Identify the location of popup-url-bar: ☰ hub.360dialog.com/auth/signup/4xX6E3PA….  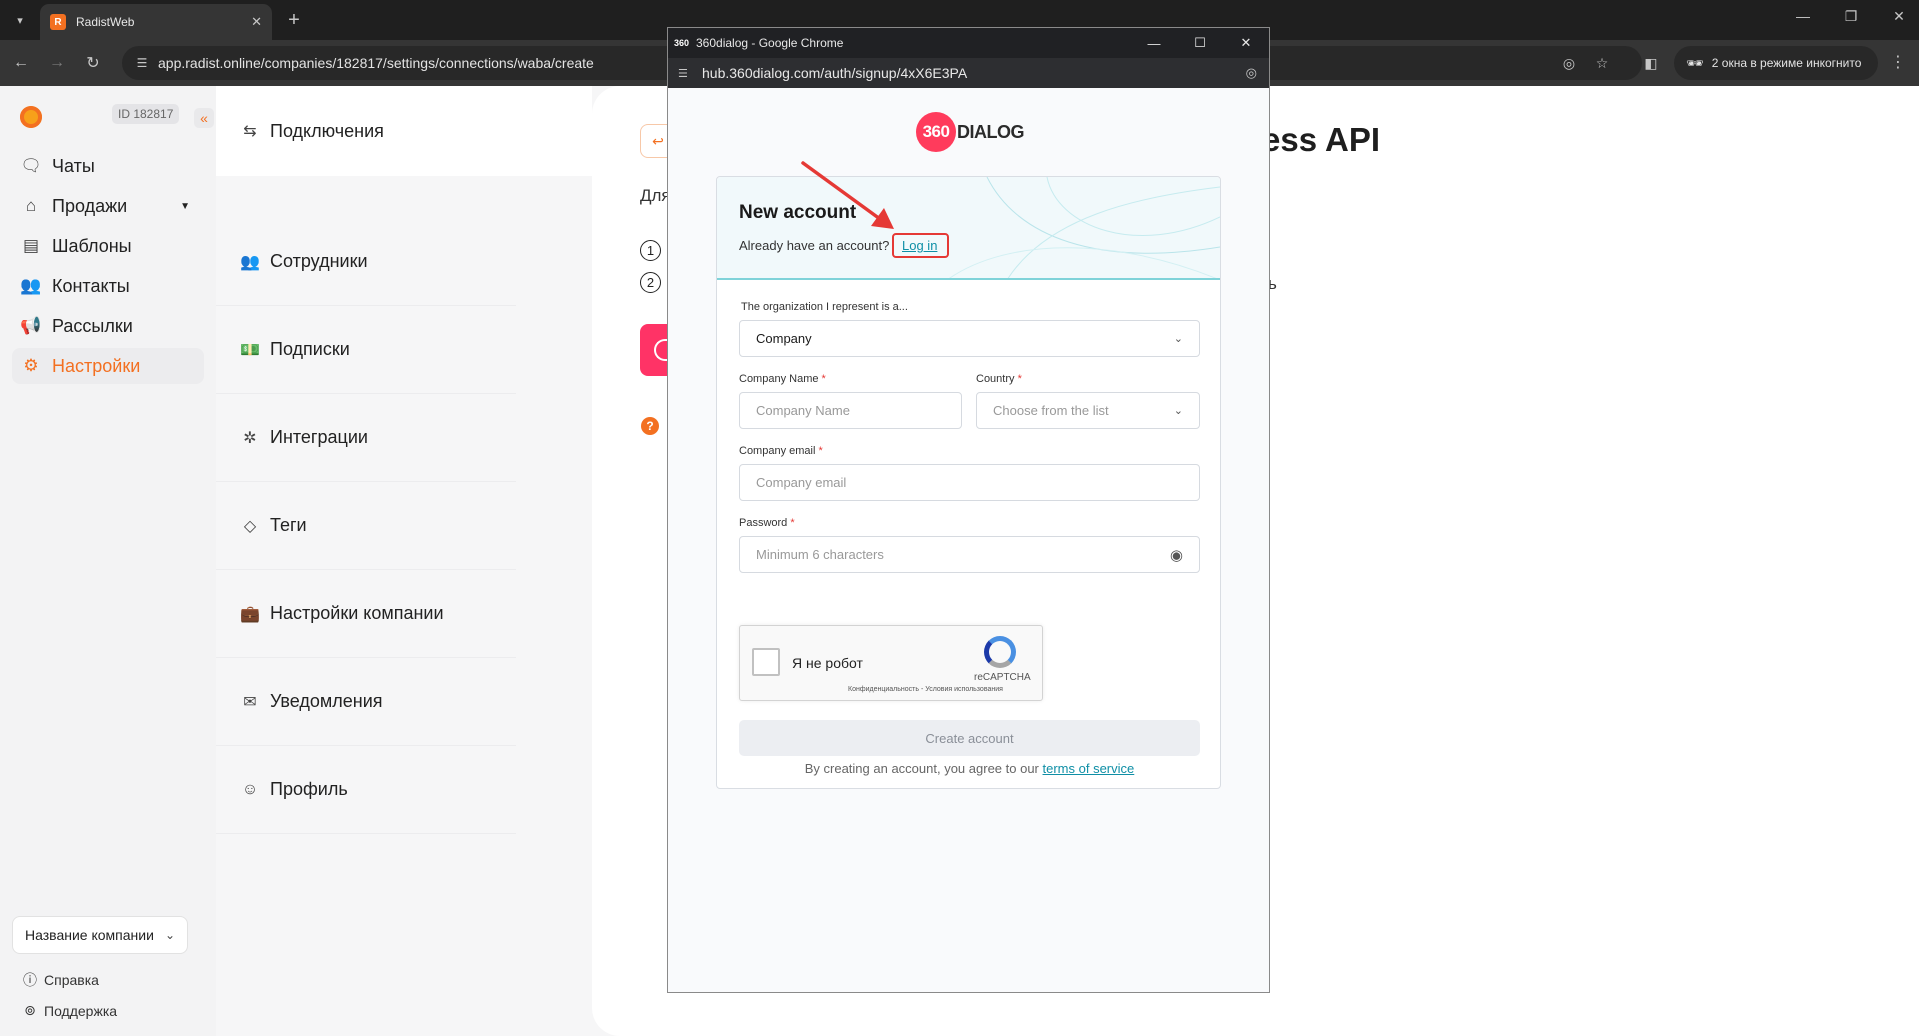
(968, 73).